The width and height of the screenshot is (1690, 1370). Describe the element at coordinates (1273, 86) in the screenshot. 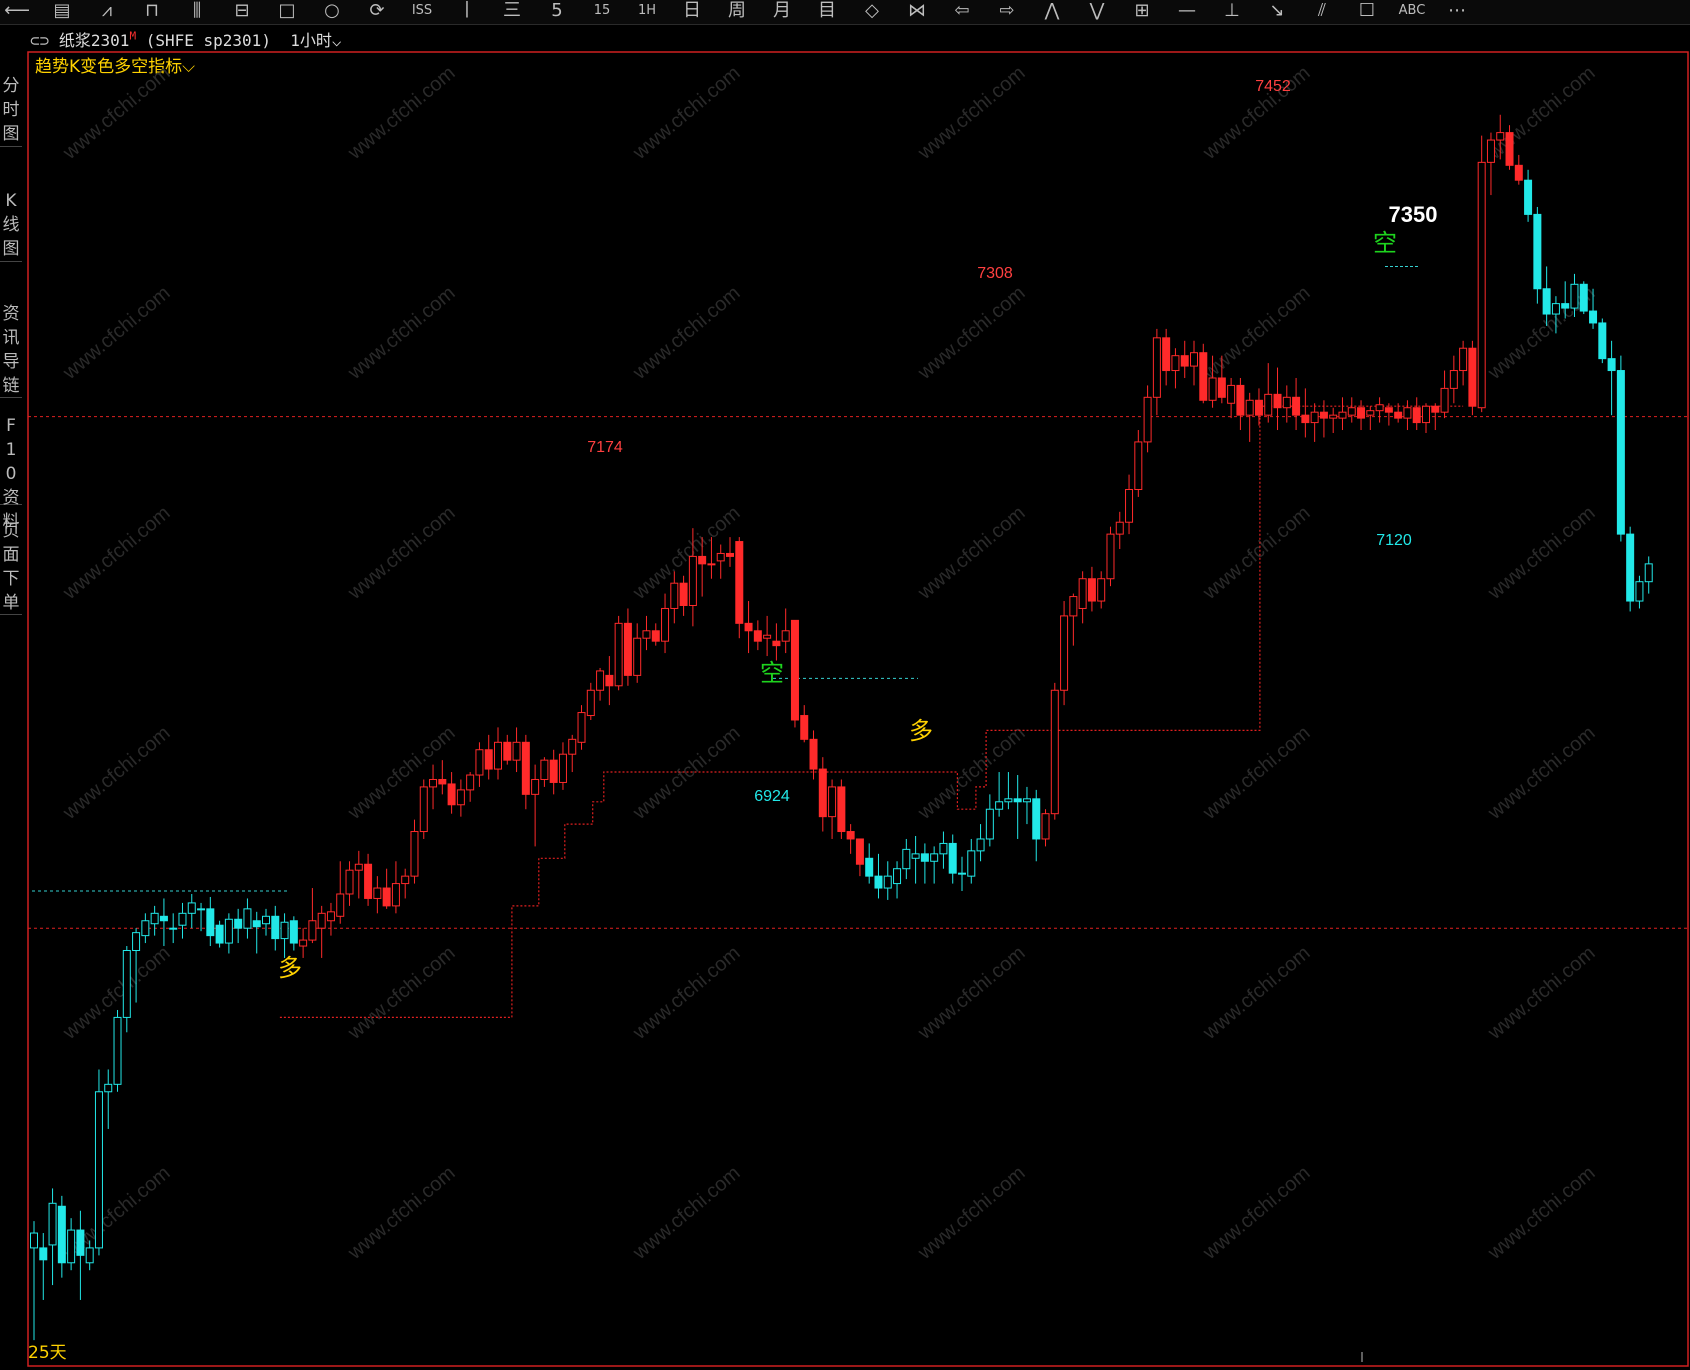

I see `high-price-label: 7452` at that location.